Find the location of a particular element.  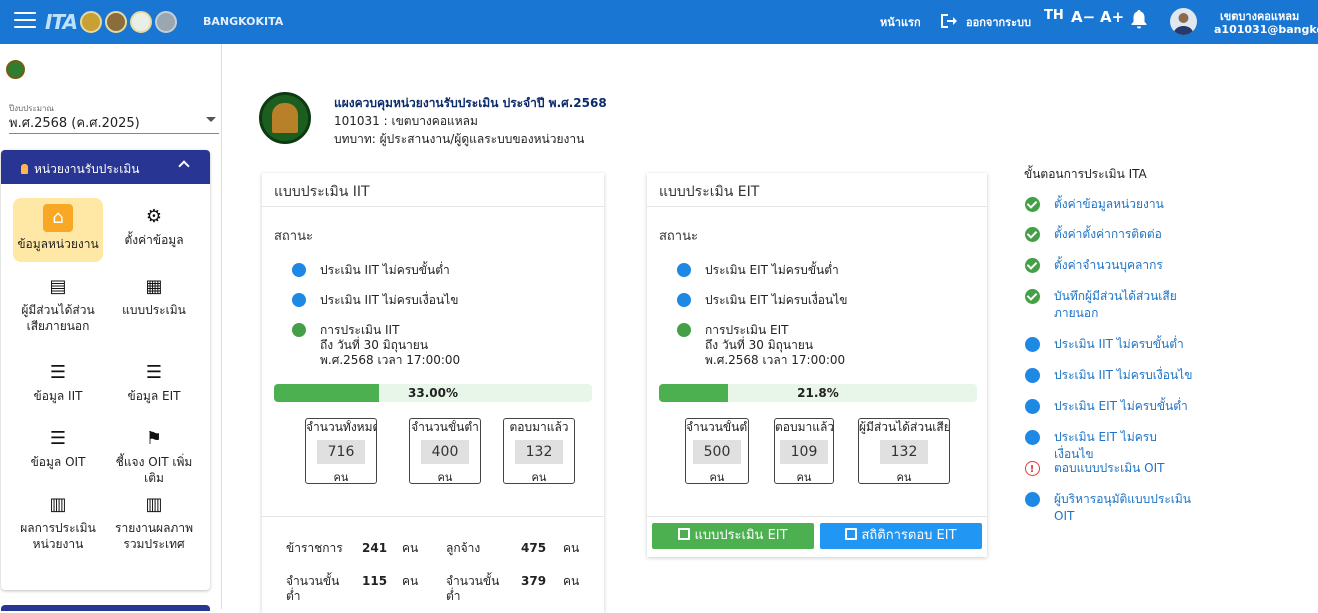

header-logos: ITA is located at coordinates (111, 22).